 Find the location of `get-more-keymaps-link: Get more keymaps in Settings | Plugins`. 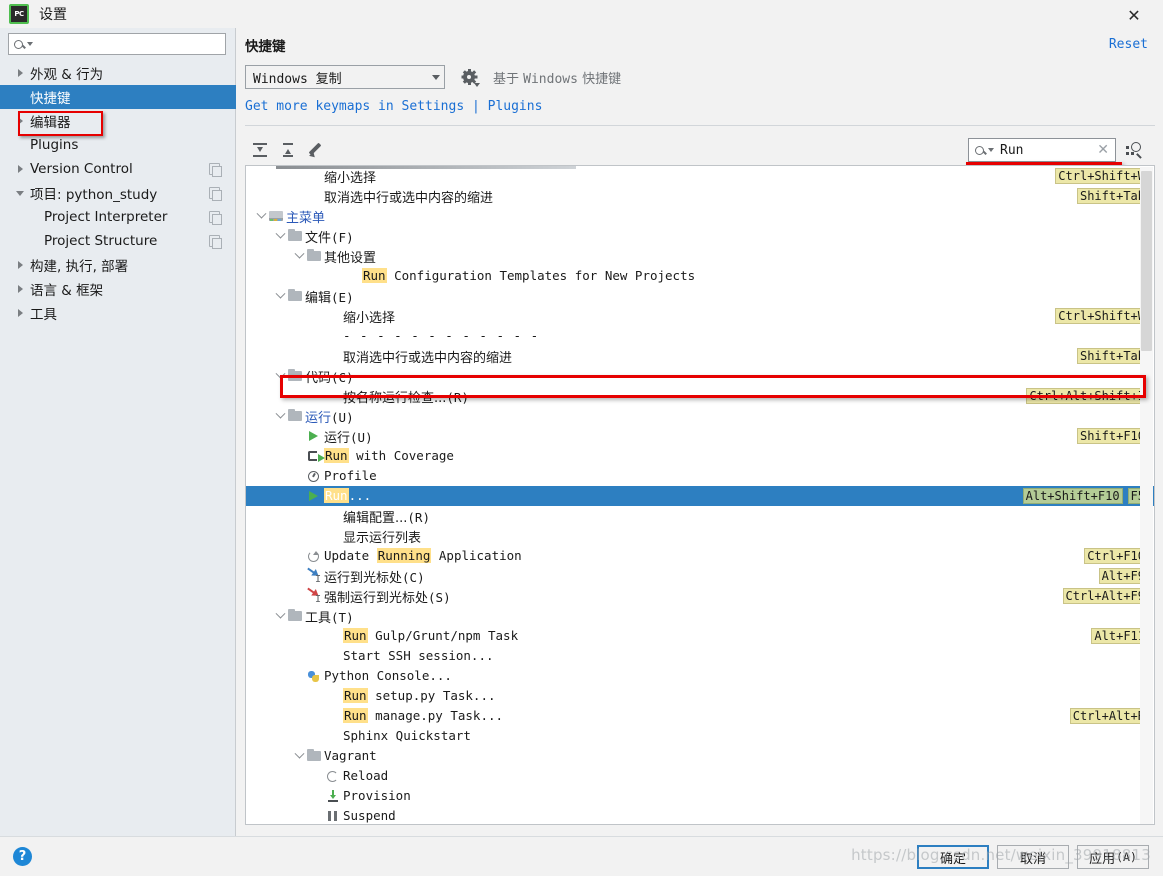

get-more-keymaps-link: Get more keymaps in Settings | Plugins is located at coordinates (393, 106).